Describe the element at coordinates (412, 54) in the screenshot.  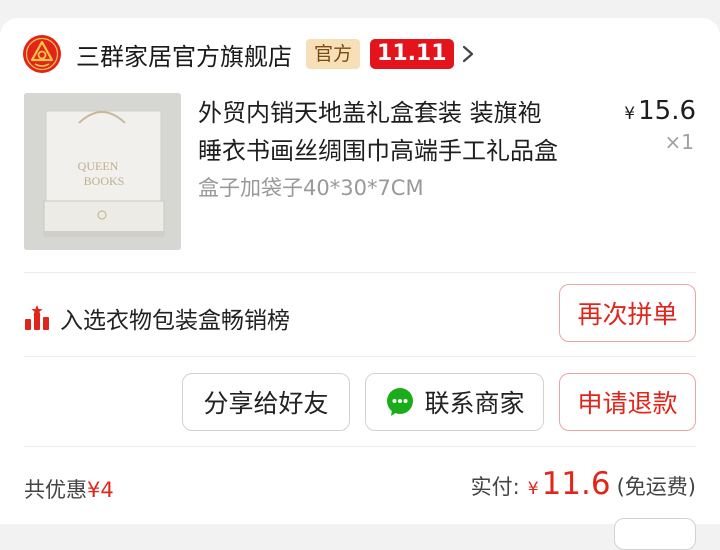
I see `promo-1111-badge: 11.11` at that location.